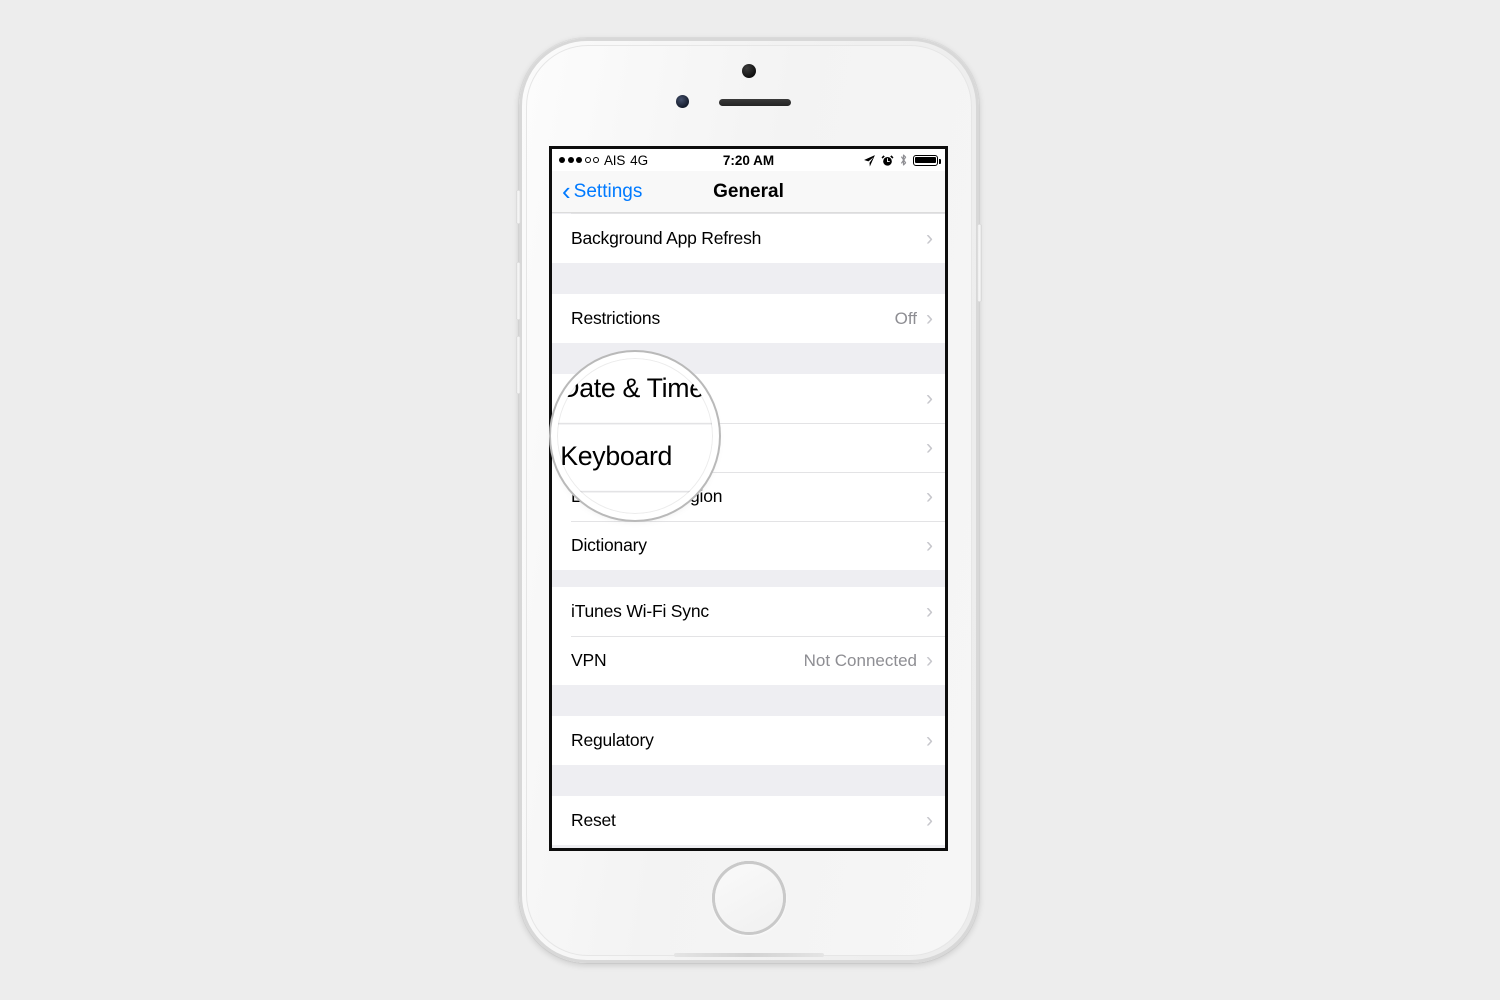 This screenshot has width=1500, height=1000. What do you see at coordinates (748, 160) in the screenshot?
I see `status-bar: AIS 4G 7:20 AM` at bounding box center [748, 160].